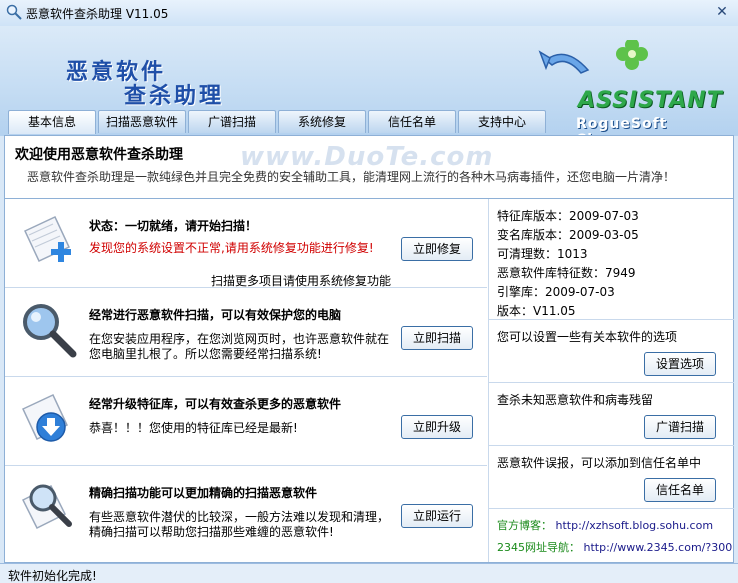 This screenshot has height=583, width=738. I want to click on broad-scan-hint: 查杀未知恶意软件和病毒残留, so click(575, 400).